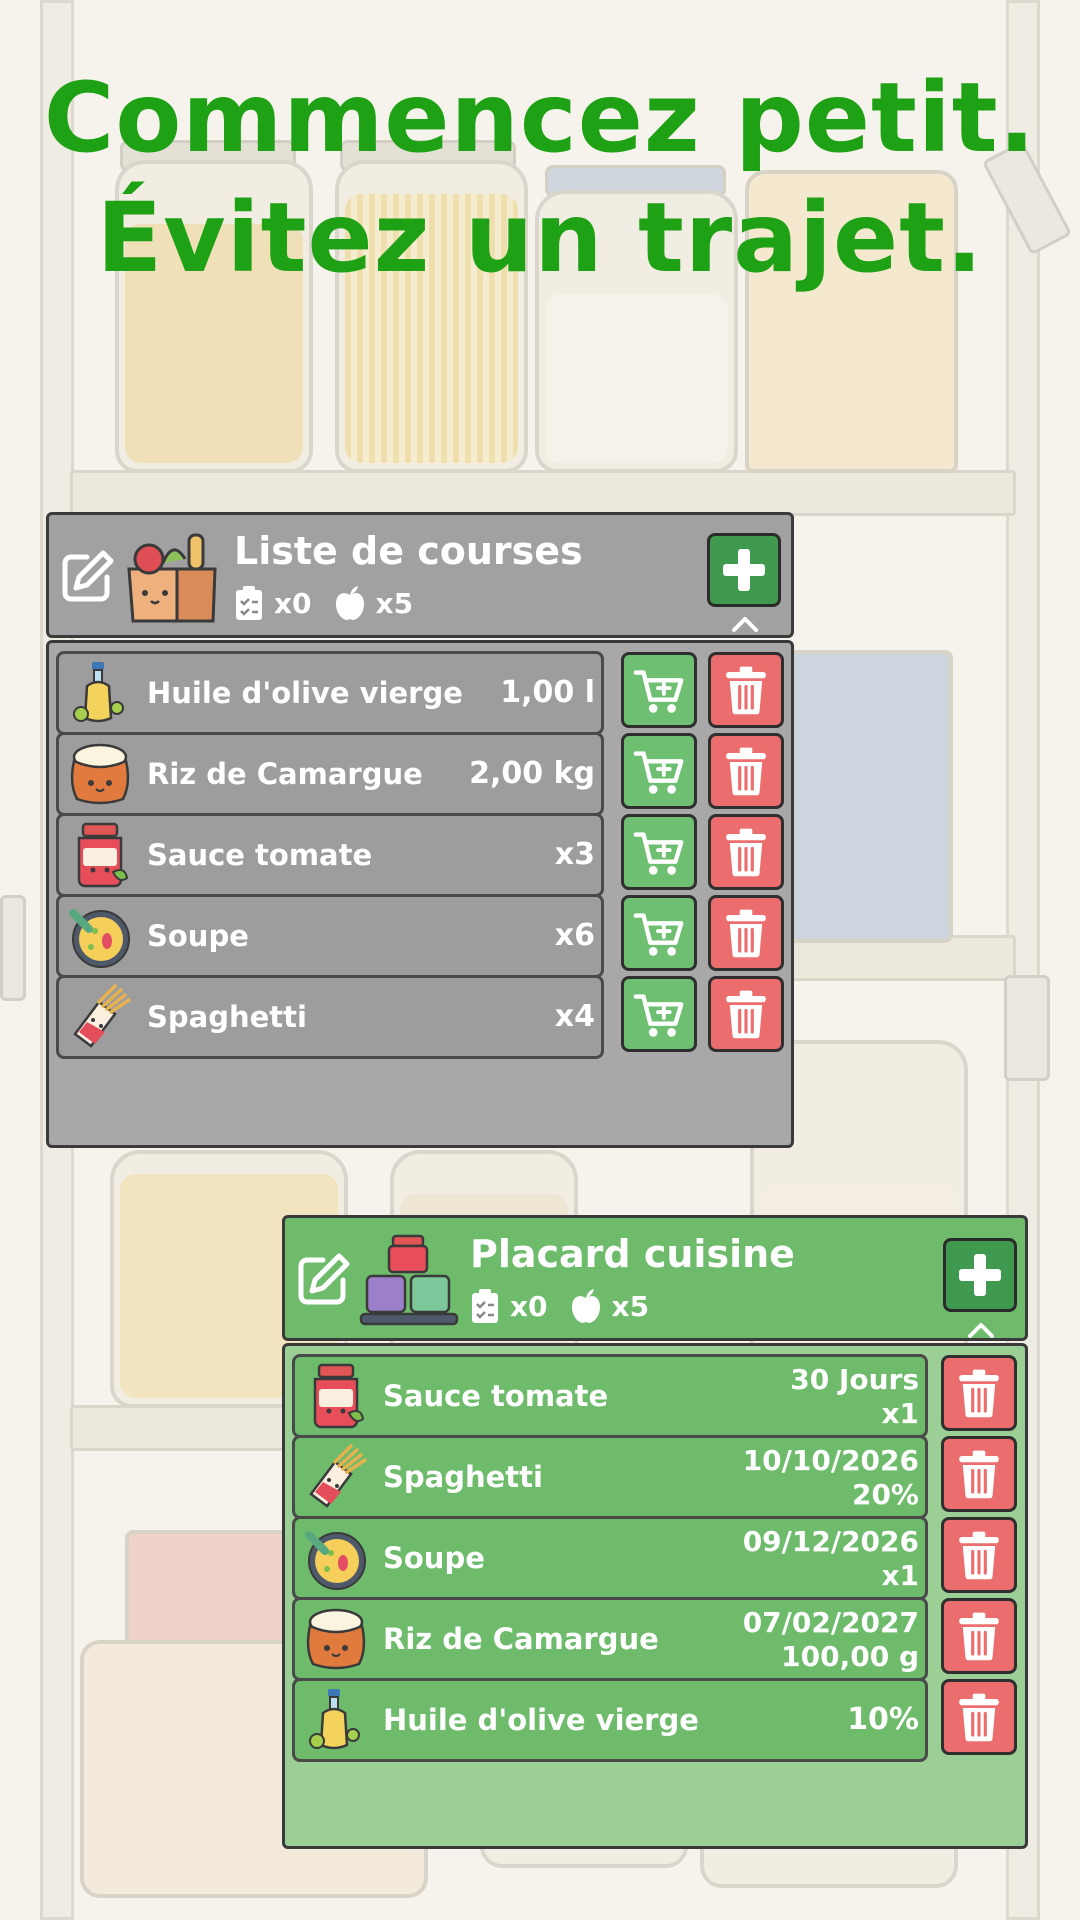  What do you see at coordinates (830, 1622) in the screenshot?
I see `item-expiry: 07/02/2027` at bounding box center [830, 1622].